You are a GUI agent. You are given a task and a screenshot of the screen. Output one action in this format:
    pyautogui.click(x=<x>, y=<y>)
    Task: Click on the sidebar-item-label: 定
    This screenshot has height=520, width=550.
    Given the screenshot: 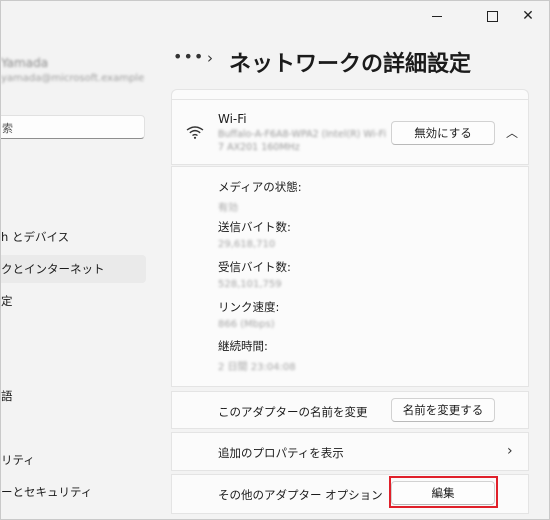 What is the action you would take?
    pyautogui.click(x=7, y=301)
    